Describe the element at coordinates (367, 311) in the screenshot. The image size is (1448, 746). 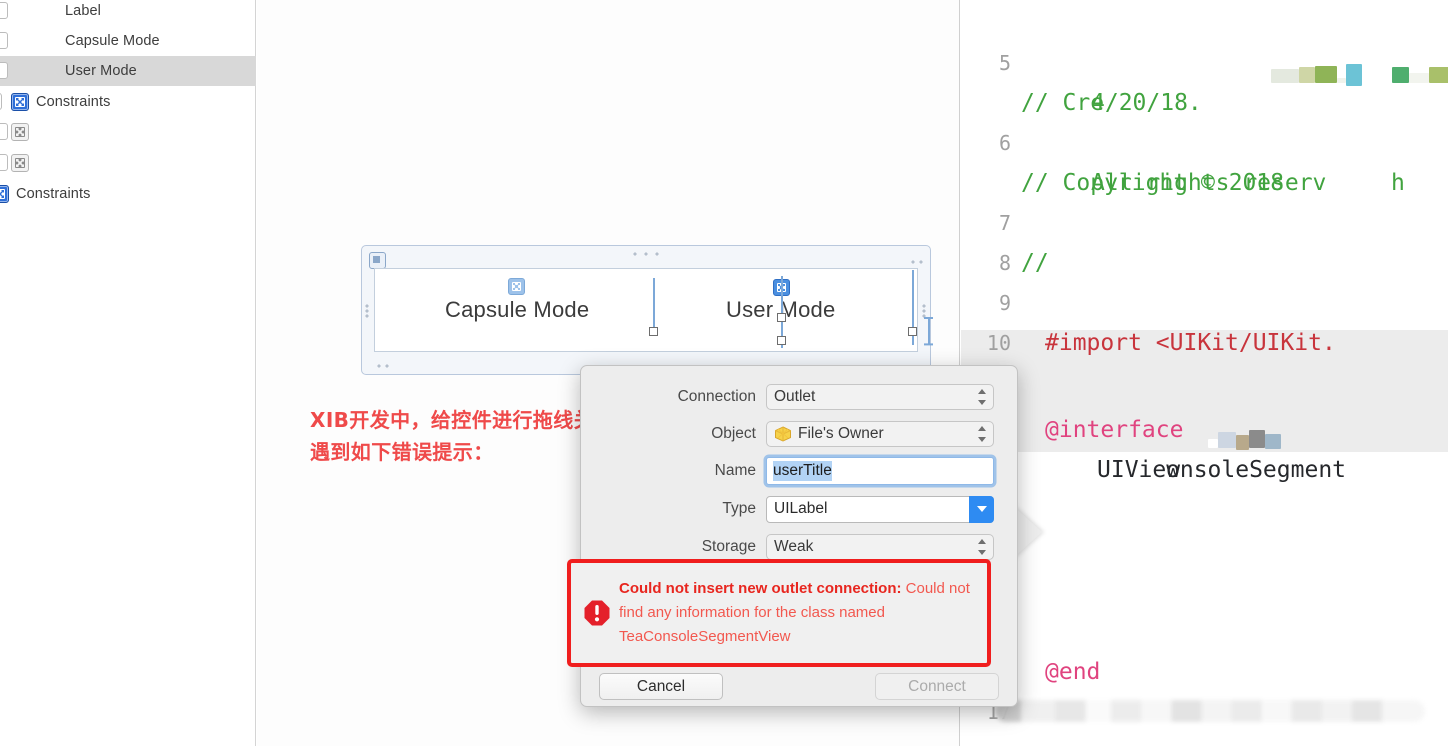
I see `resize-grip-left` at that location.